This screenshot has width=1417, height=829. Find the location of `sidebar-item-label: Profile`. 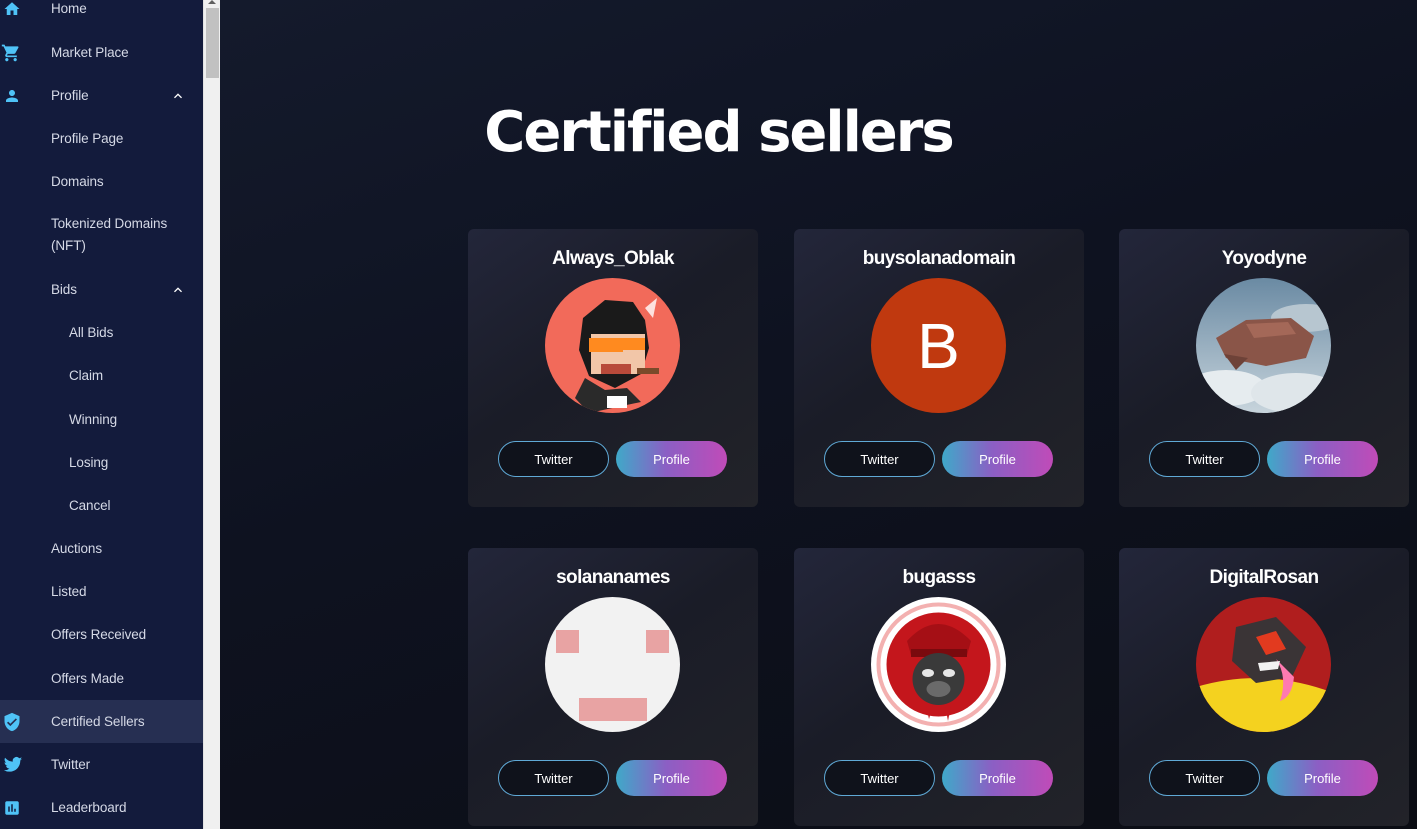

sidebar-item-label: Profile is located at coordinates (70, 95).